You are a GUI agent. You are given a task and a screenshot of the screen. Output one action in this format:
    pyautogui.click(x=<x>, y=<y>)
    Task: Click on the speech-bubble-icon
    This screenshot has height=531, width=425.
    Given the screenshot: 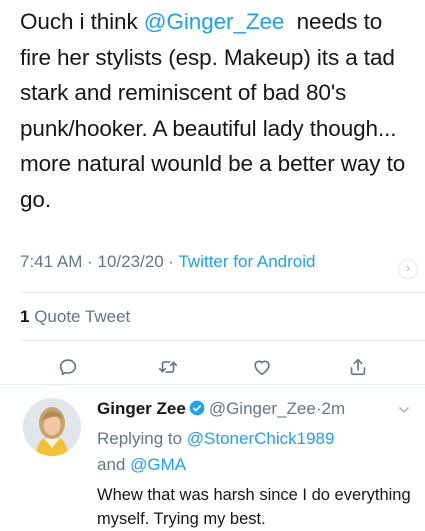 What is the action you would take?
    pyautogui.click(x=68, y=367)
    